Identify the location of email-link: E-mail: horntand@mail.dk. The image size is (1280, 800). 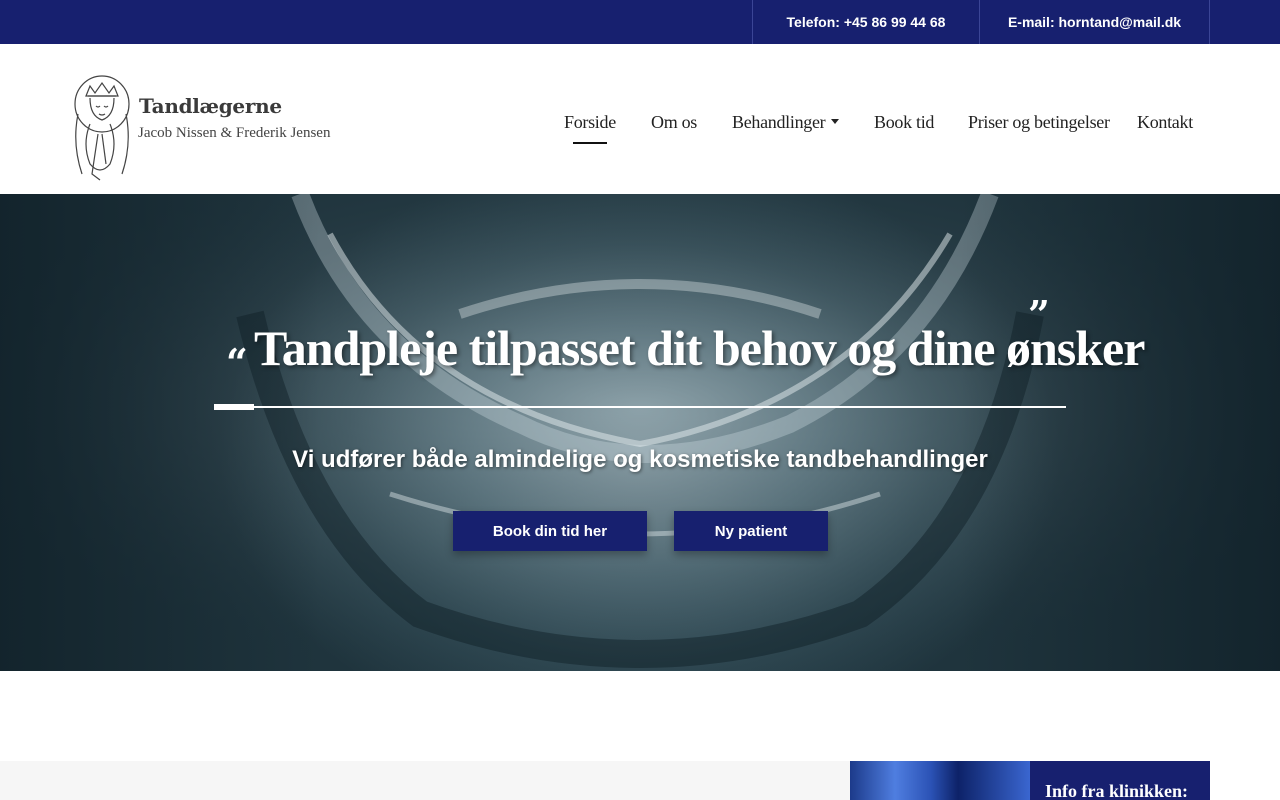
(1094, 22).